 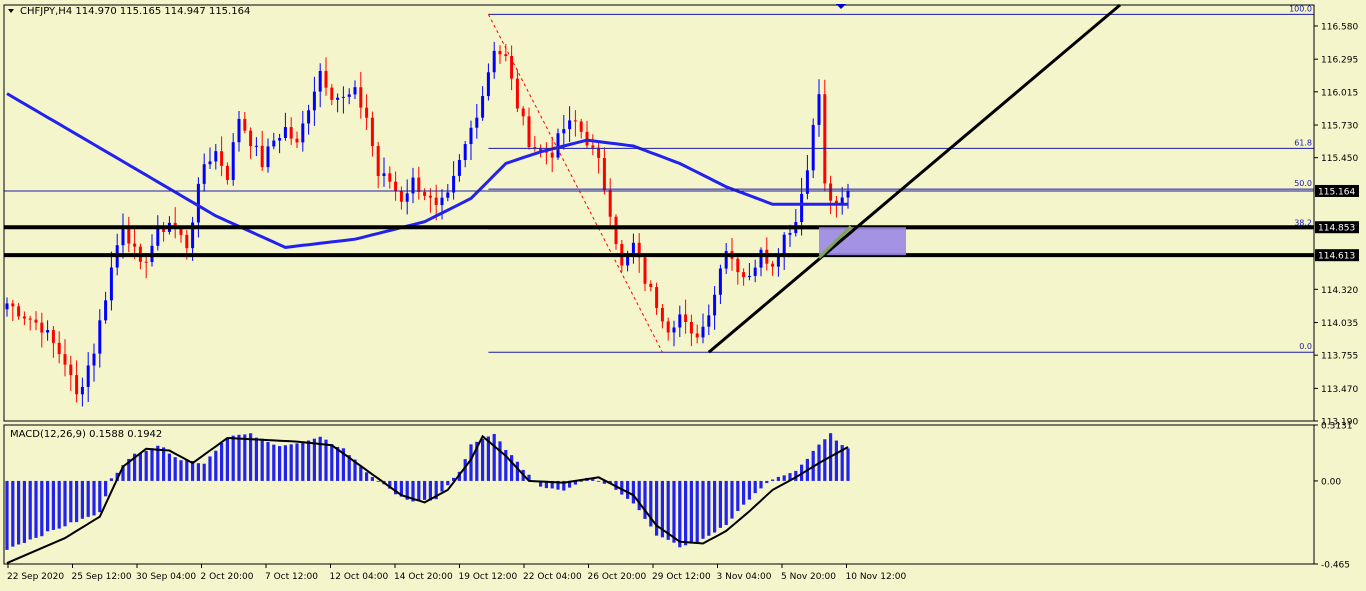 What do you see at coordinates (1339, 61) in the screenshot?
I see `y-tick-label: 116.295` at bounding box center [1339, 61].